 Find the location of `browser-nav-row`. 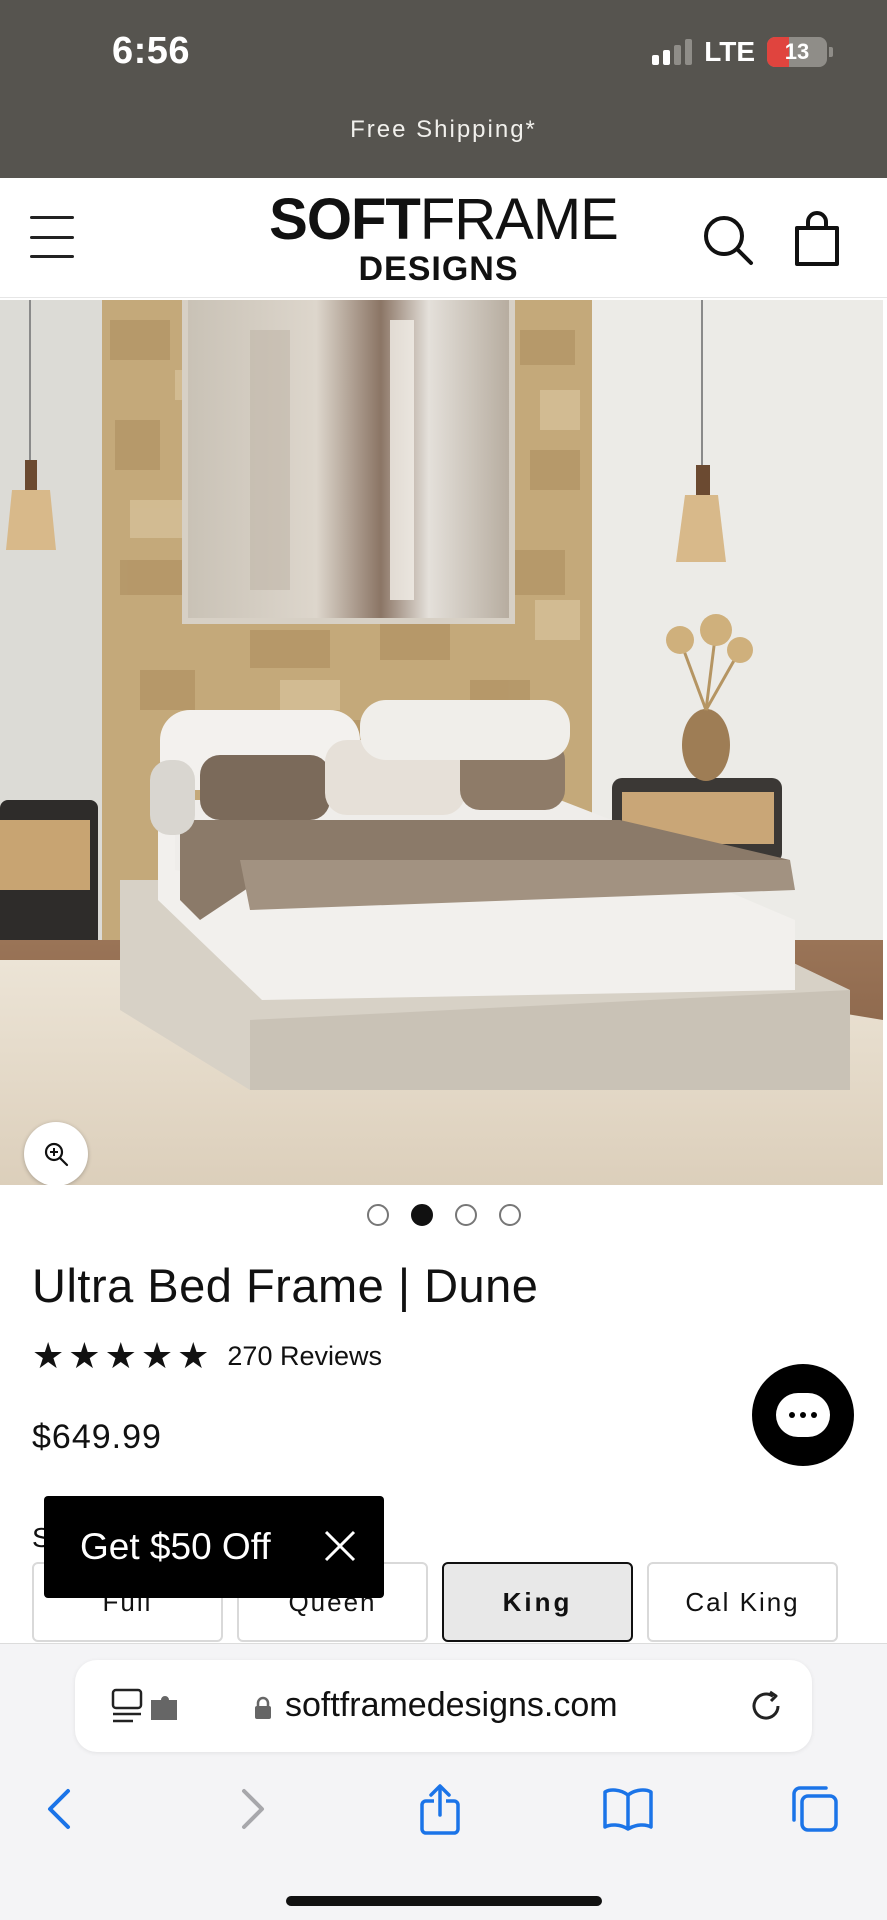

browser-nav-row is located at coordinates (443, 1809).